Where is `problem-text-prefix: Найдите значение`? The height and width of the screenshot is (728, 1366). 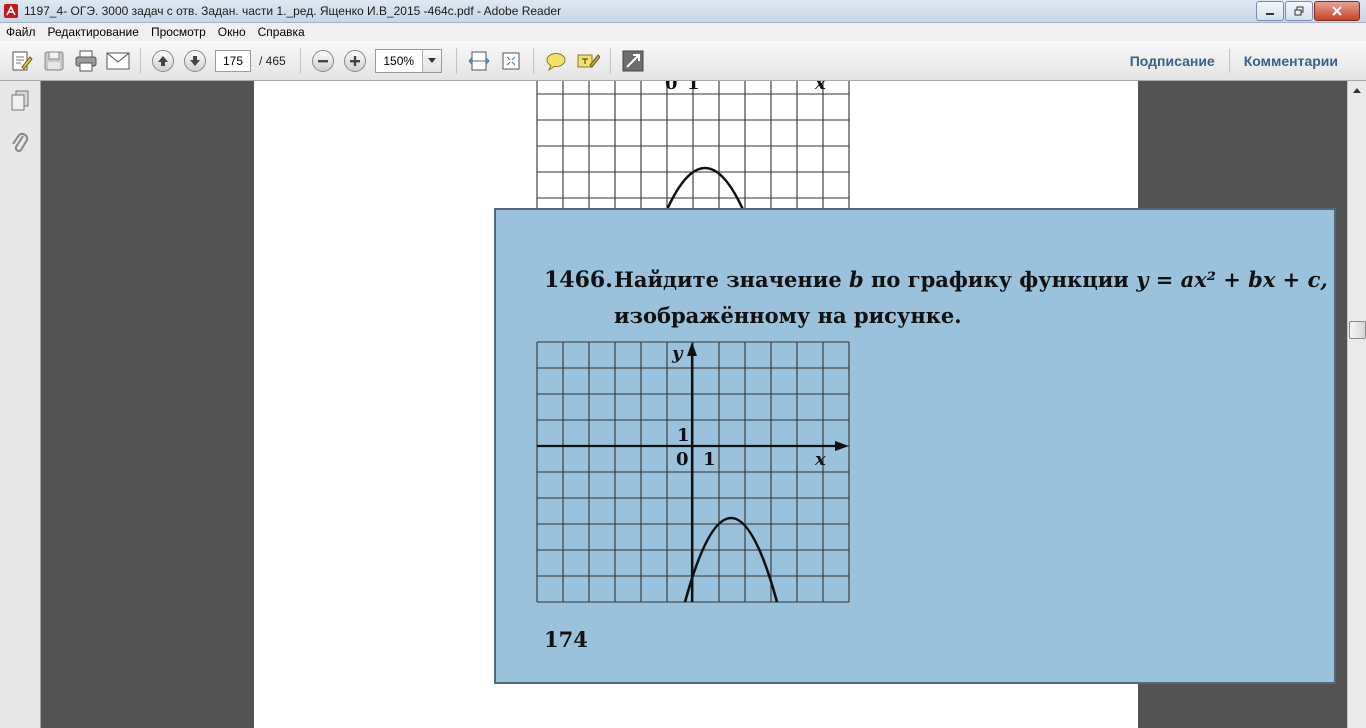
problem-text-prefix: Найдите значение is located at coordinates (732, 279).